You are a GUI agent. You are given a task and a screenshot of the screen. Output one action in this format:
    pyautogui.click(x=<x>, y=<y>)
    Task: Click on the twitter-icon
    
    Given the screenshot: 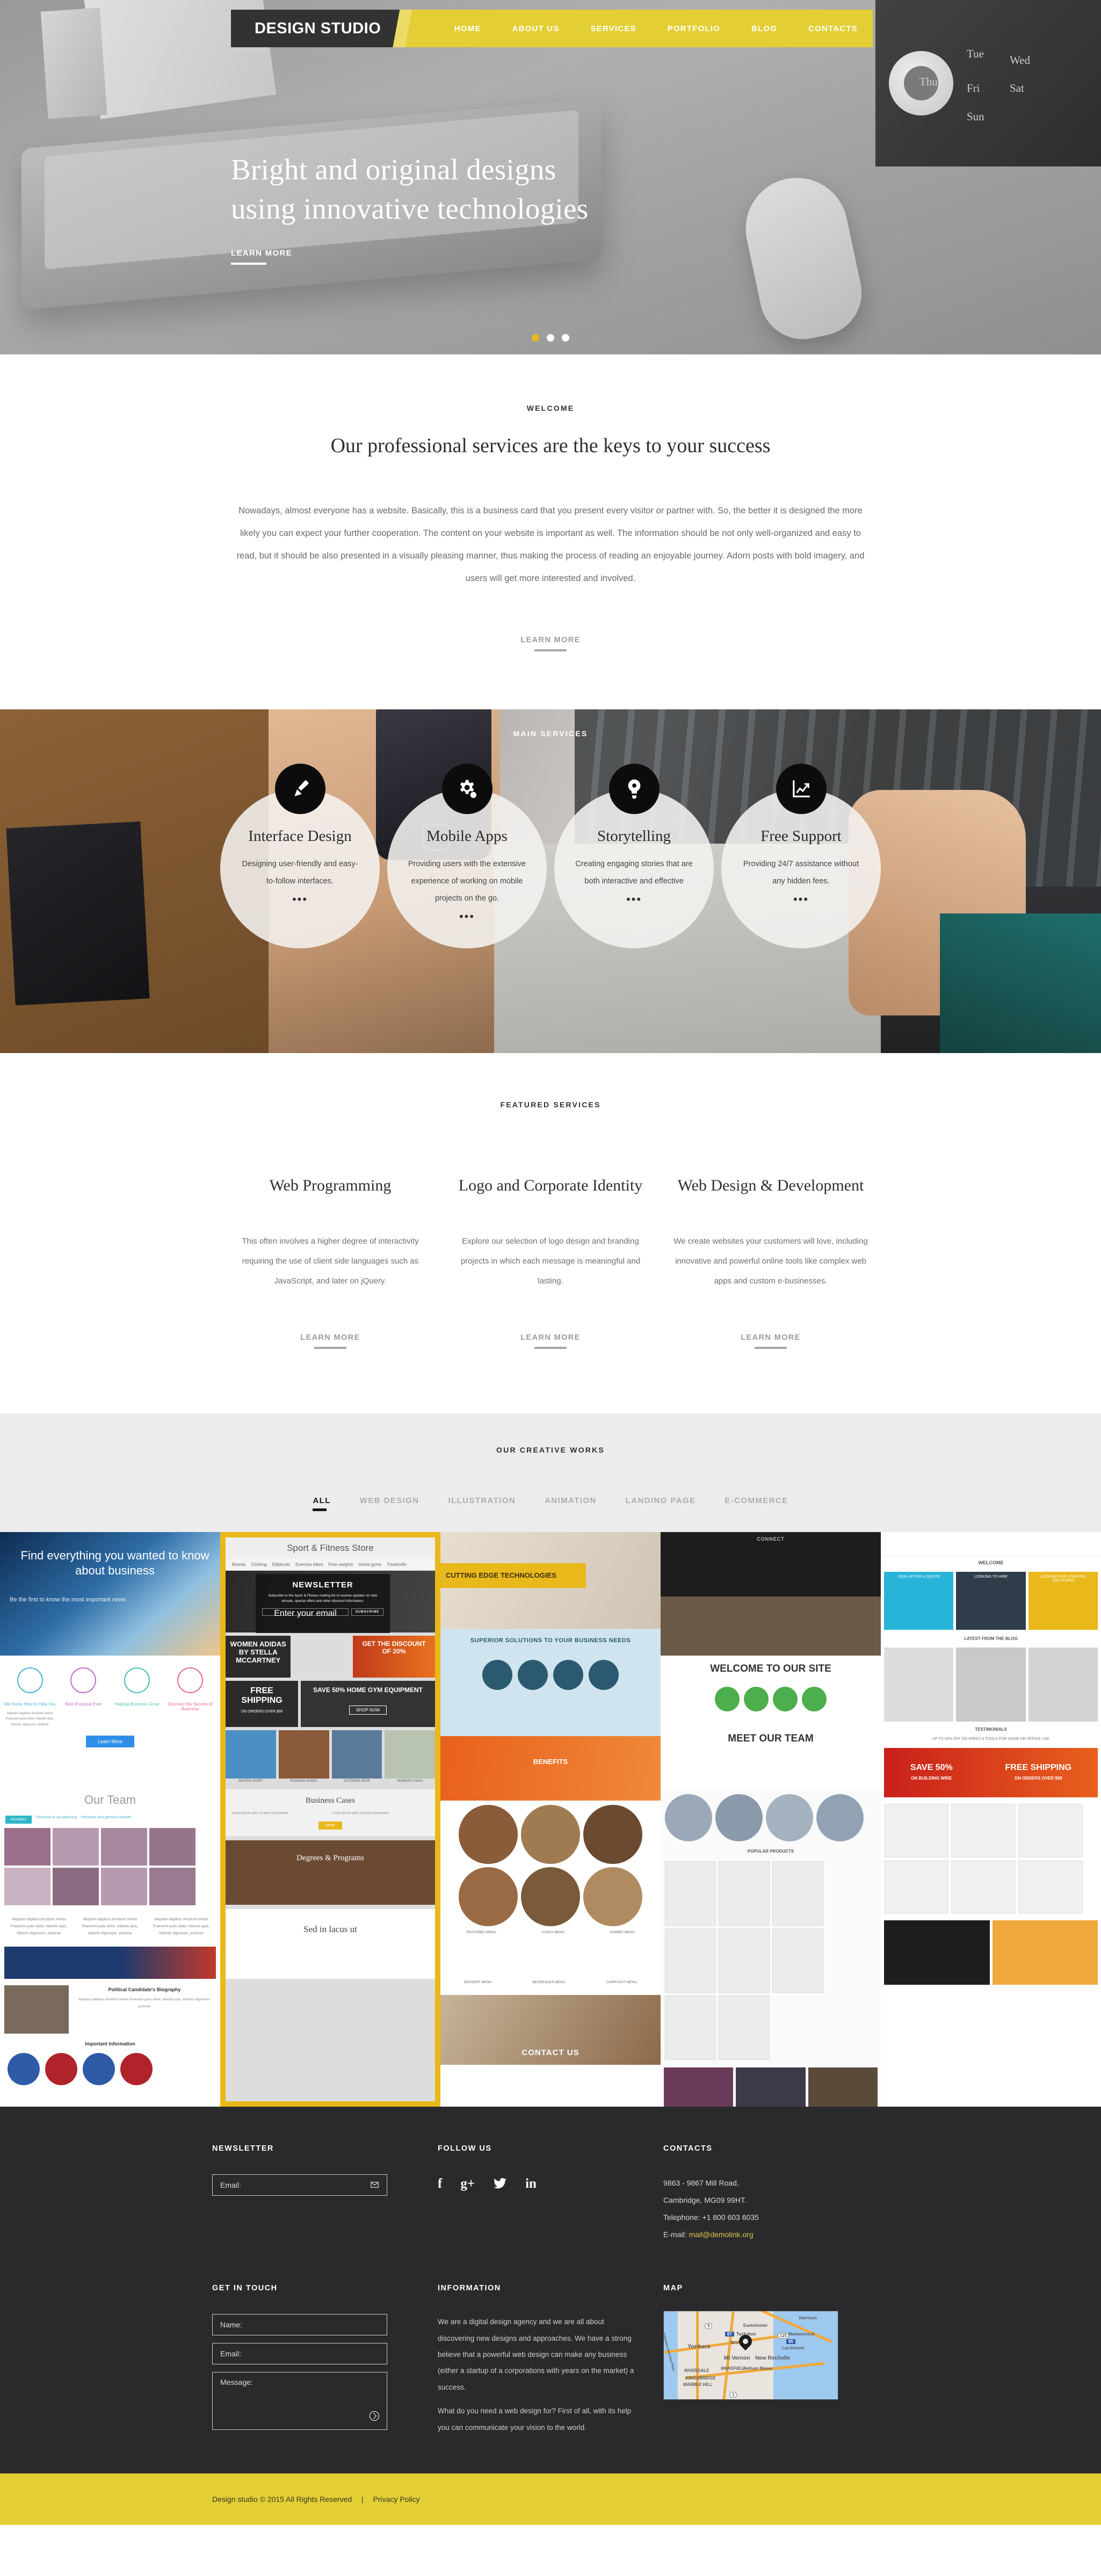 What is the action you would take?
    pyautogui.click(x=500, y=2185)
    